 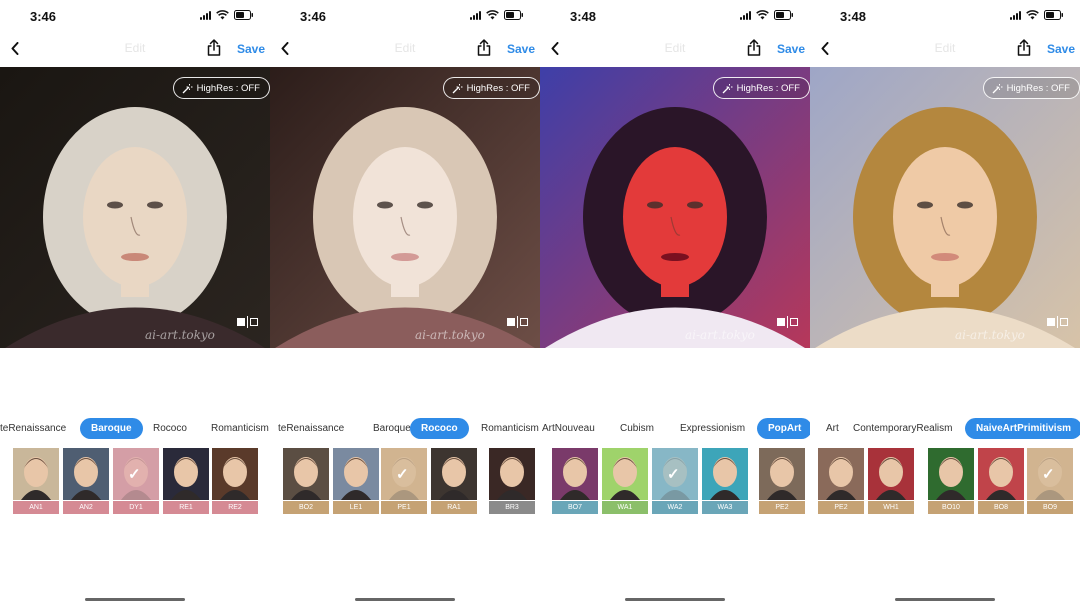 What do you see at coordinates (1001, 481) in the screenshot?
I see `style-thumbnail: BO8` at bounding box center [1001, 481].